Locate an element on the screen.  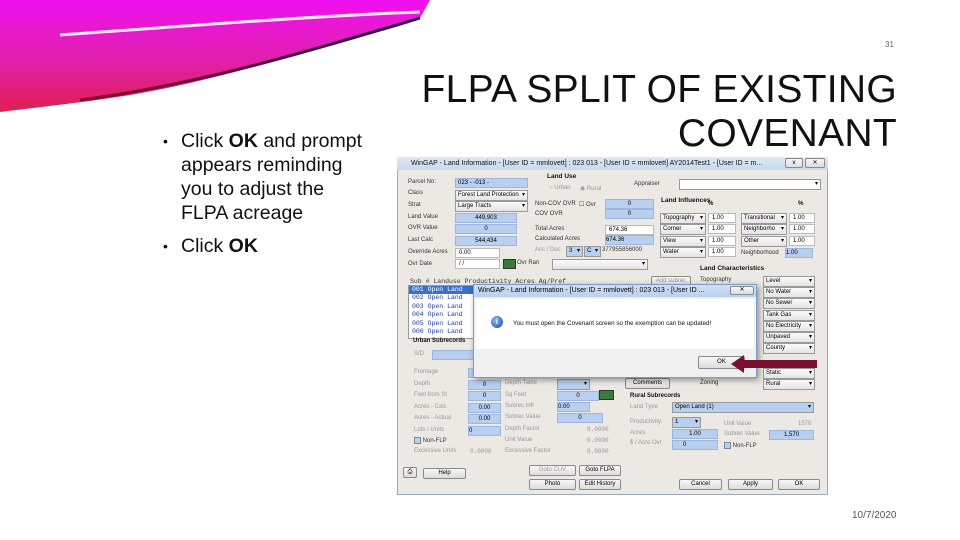
ok-button: OK is located at coordinates (799, 484).